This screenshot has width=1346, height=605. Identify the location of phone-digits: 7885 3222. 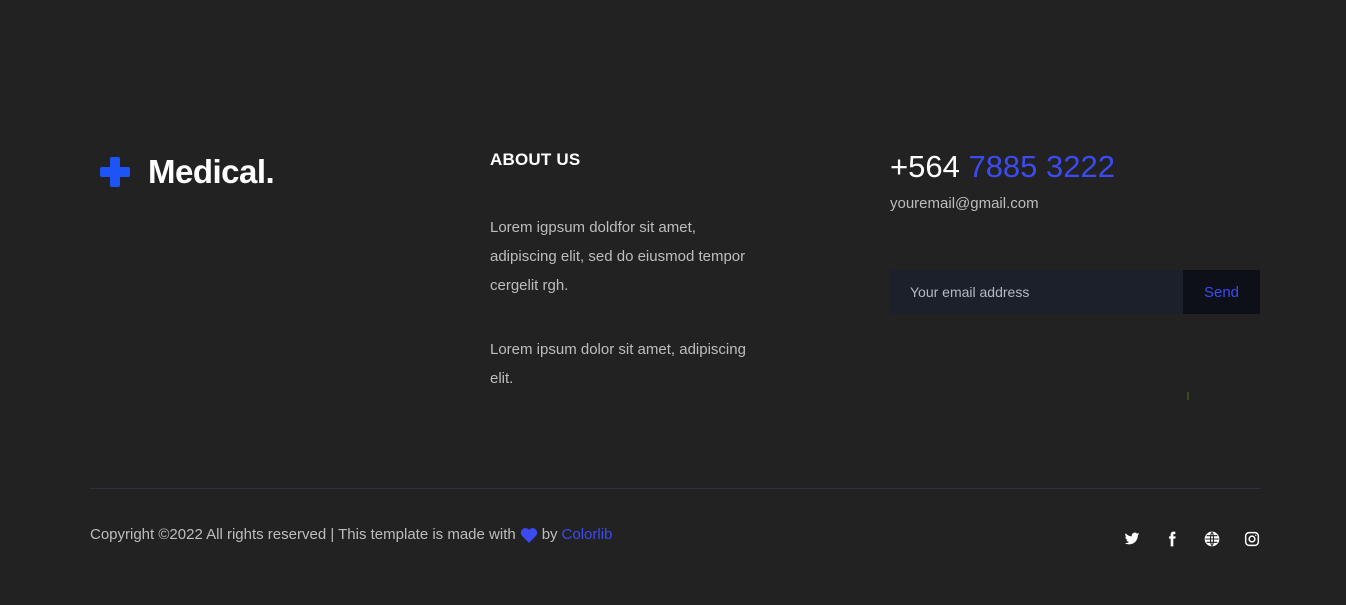
(1041, 166).